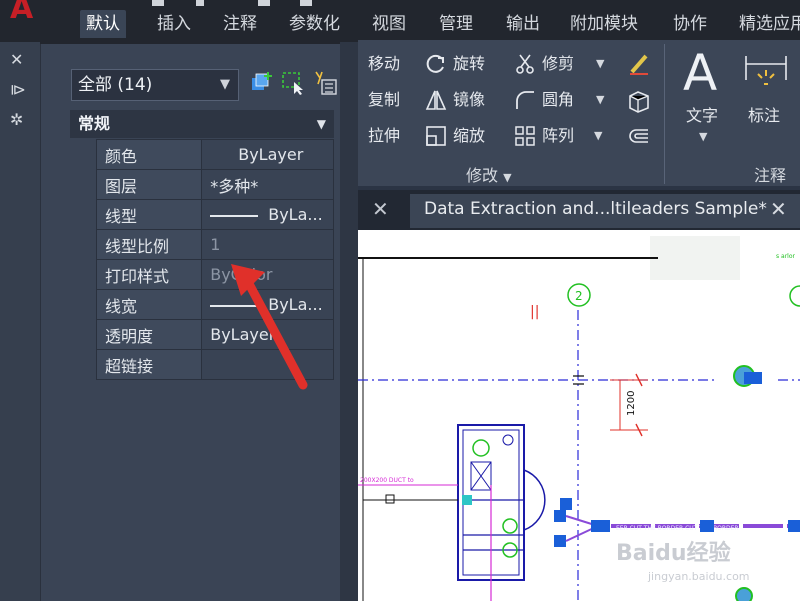 Image resolution: width=800 pixels, height=601 pixels. I want to click on object-selection-dropdown: 全部 (14) ▼, so click(155, 85).